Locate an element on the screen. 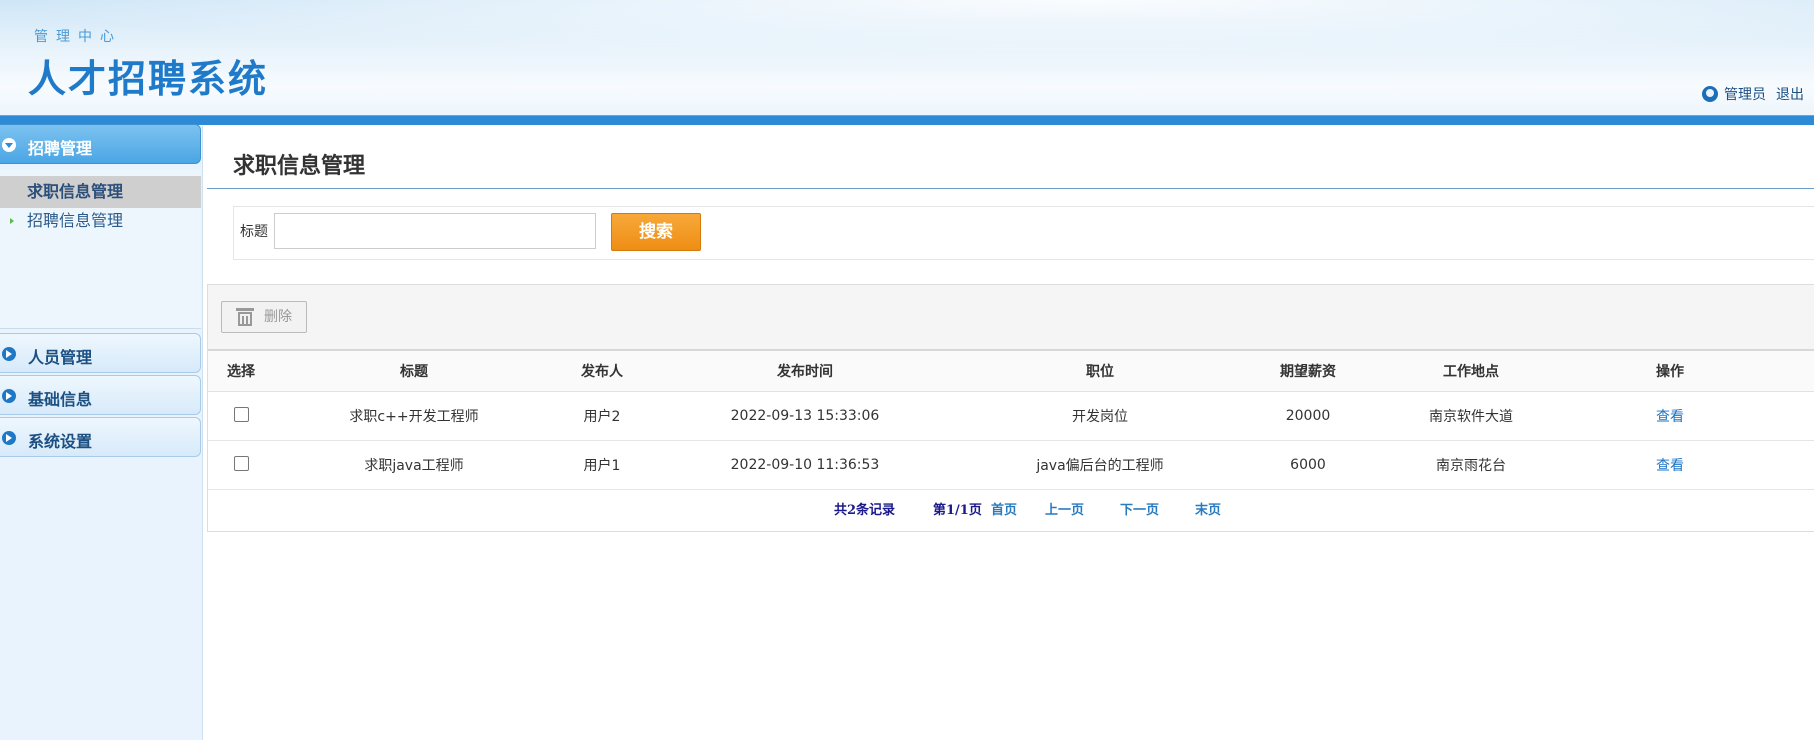  search-label: 标题 is located at coordinates (254, 232).